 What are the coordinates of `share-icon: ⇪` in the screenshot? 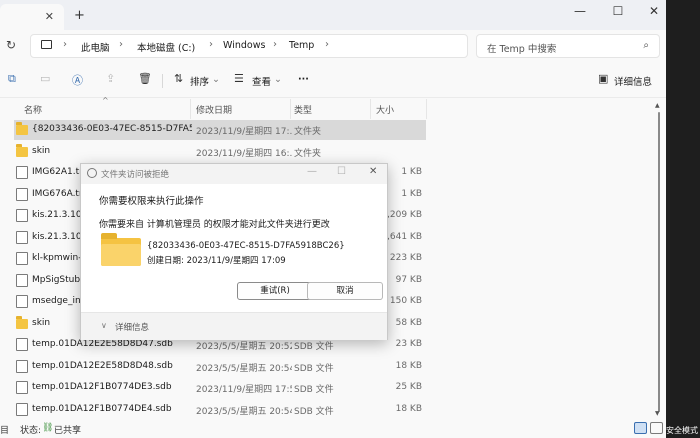 It's located at (110, 78).